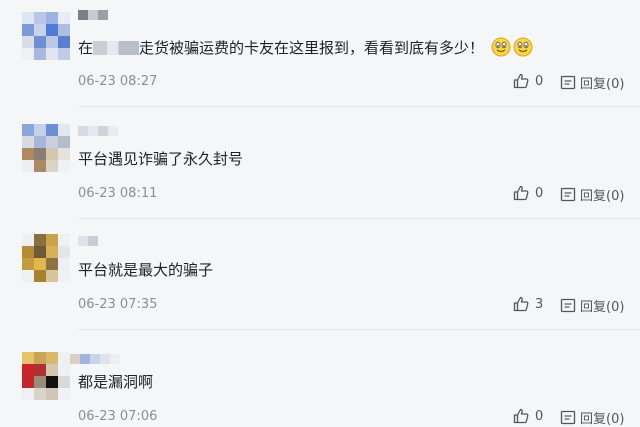  Describe the element at coordinates (86, 48) in the screenshot. I see `comment-text-prefix: 在` at that location.